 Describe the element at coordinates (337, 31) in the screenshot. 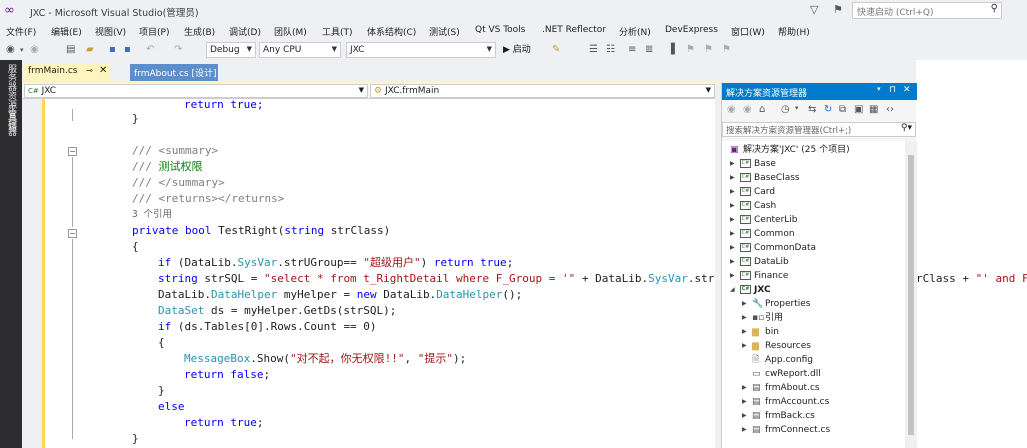

I see `menu-tools: 工具(T)` at that location.